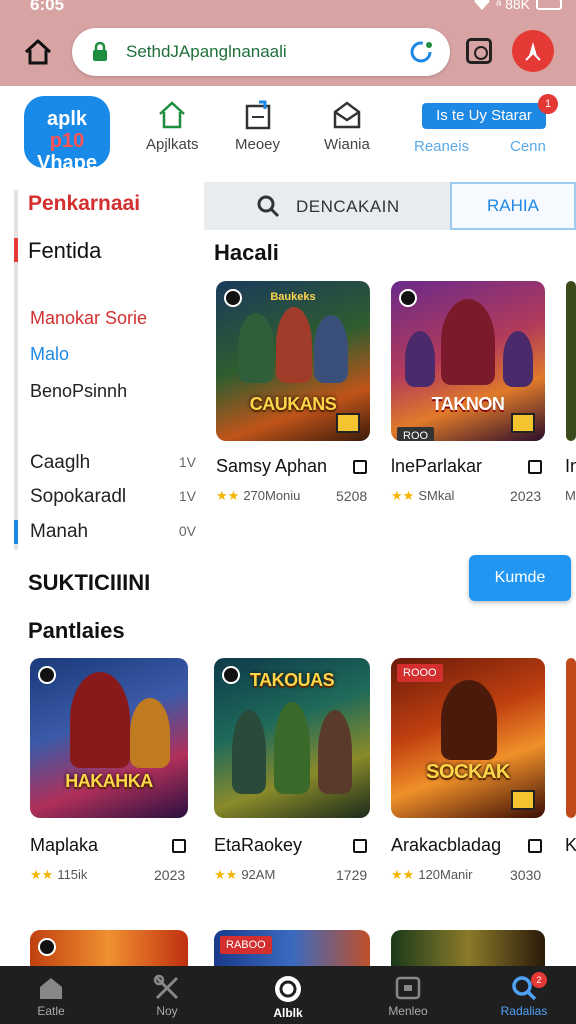  Describe the element at coordinates (526, 875) in the screenshot. I see `game-year: 3030` at that location.